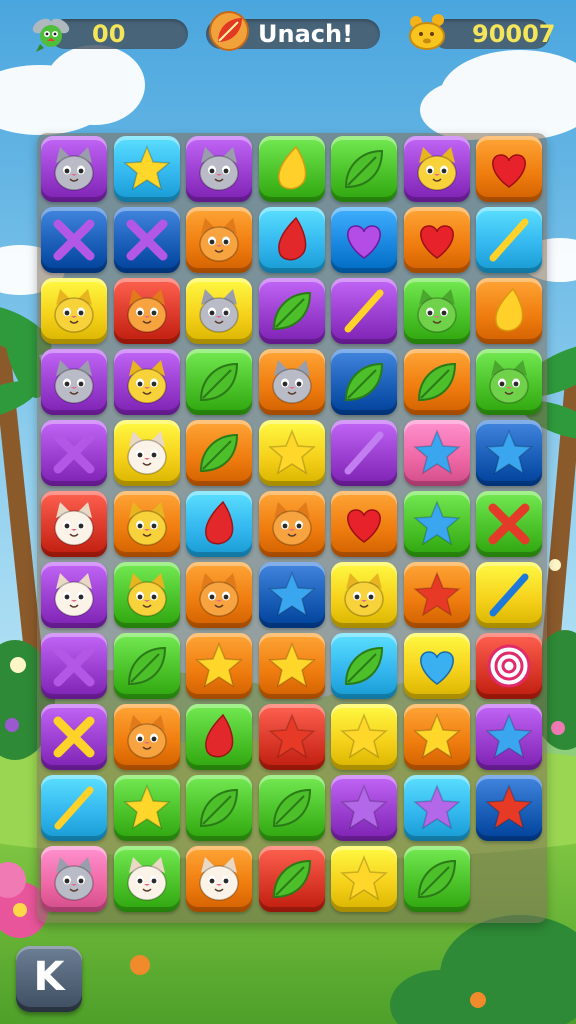 This screenshot has width=576, height=1024. What do you see at coordinates (436, 666) in the screenshot?
I see `tile-heart-blue-icon` at bounding box center [436, 666].